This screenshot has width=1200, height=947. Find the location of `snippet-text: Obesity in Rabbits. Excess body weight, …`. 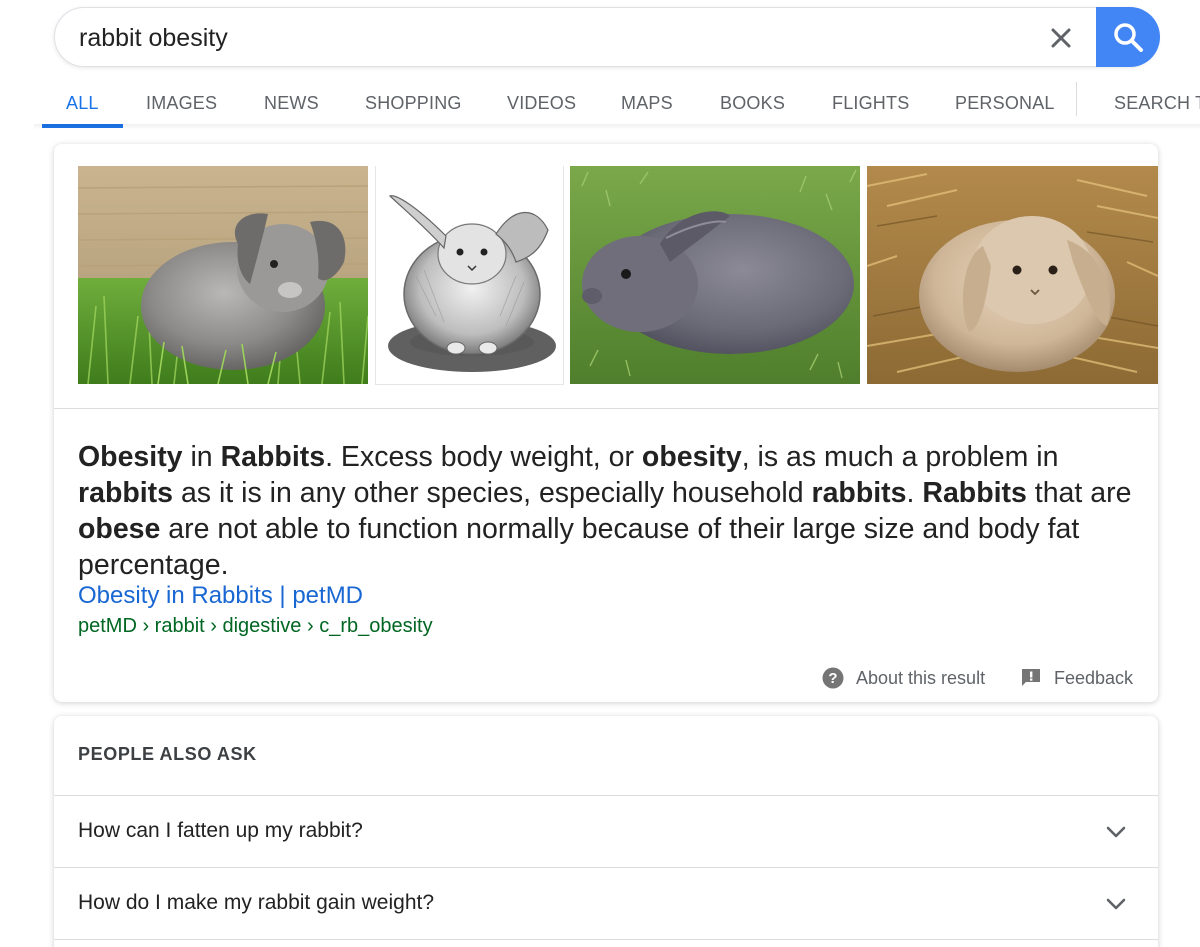

snippet-text: Obesity in Rabbits. Excess body weight, … is located at coordinates (608, 511).